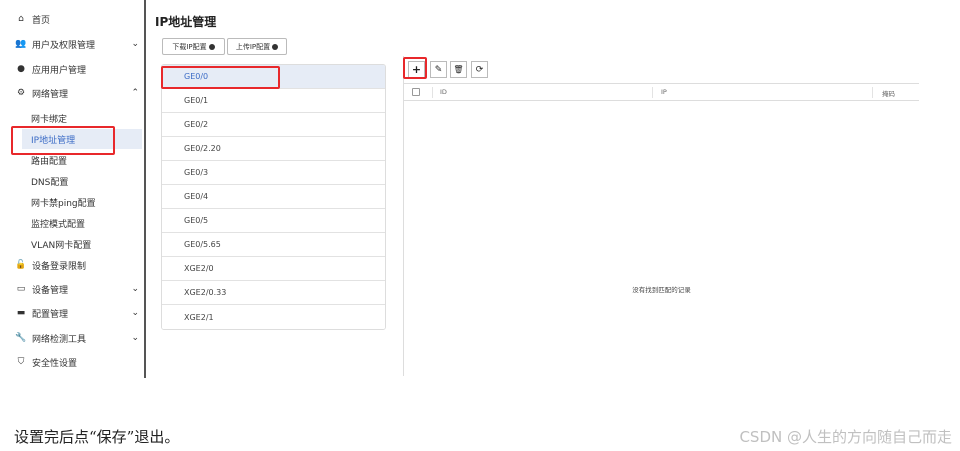 The image size is (960, 451). I want to click on interface-label: GE0/2.20, so click(202, 148).